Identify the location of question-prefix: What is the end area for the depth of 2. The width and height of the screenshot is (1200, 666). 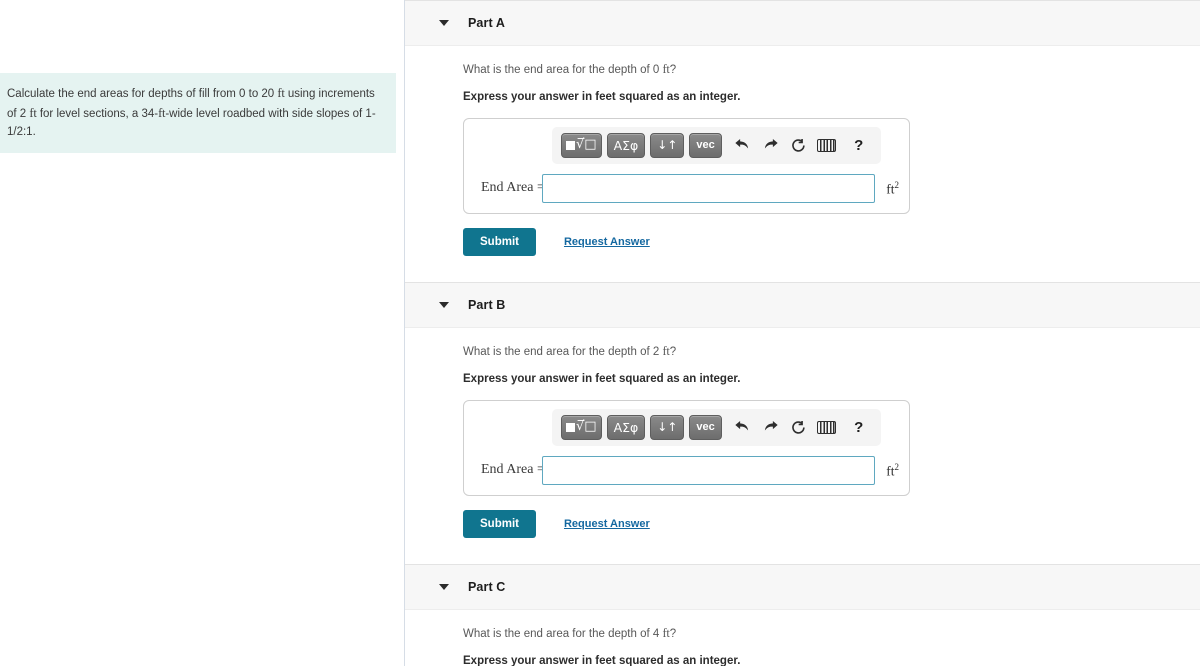
(563, 351).